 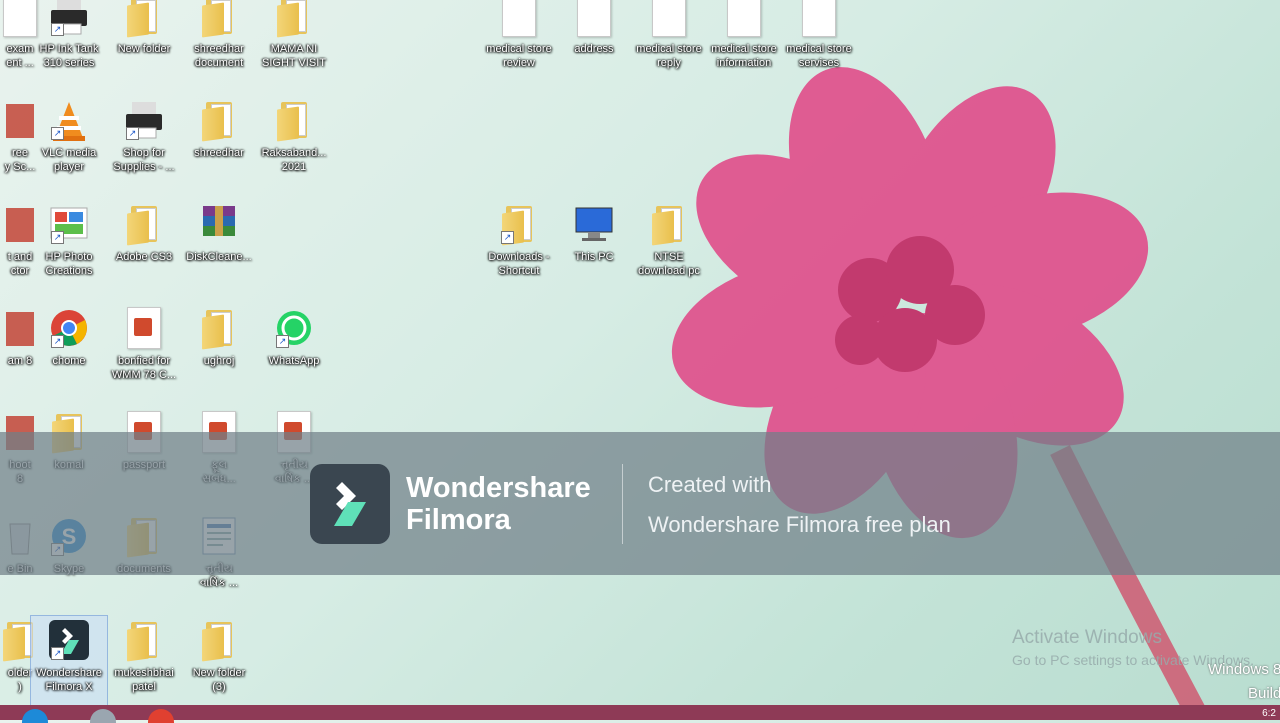 I want to click on desktop-icon: ↗ Downloads - Shortcut, so click(x=519, y=250).